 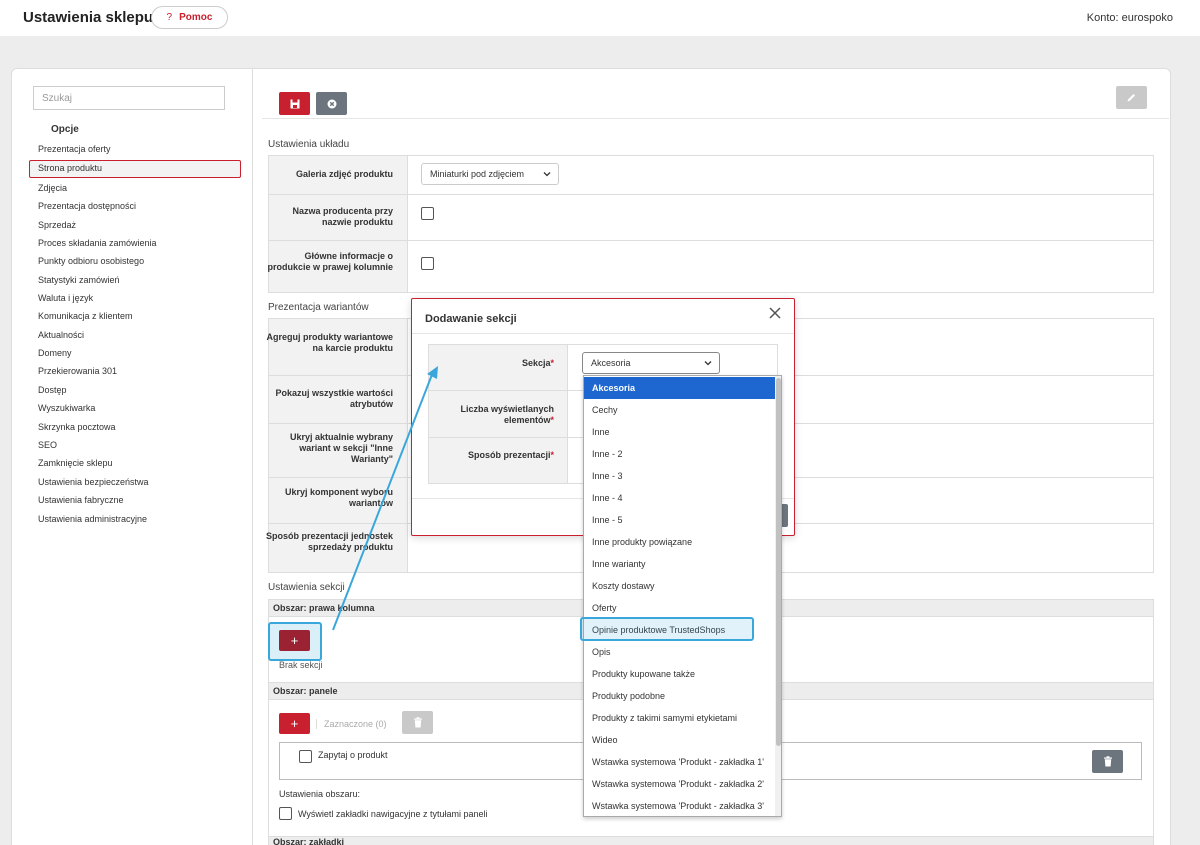 I want to click on dropdown-option: Wstawka systemowa 'Produkt - zakładka 1', so click(x=679, y=762).